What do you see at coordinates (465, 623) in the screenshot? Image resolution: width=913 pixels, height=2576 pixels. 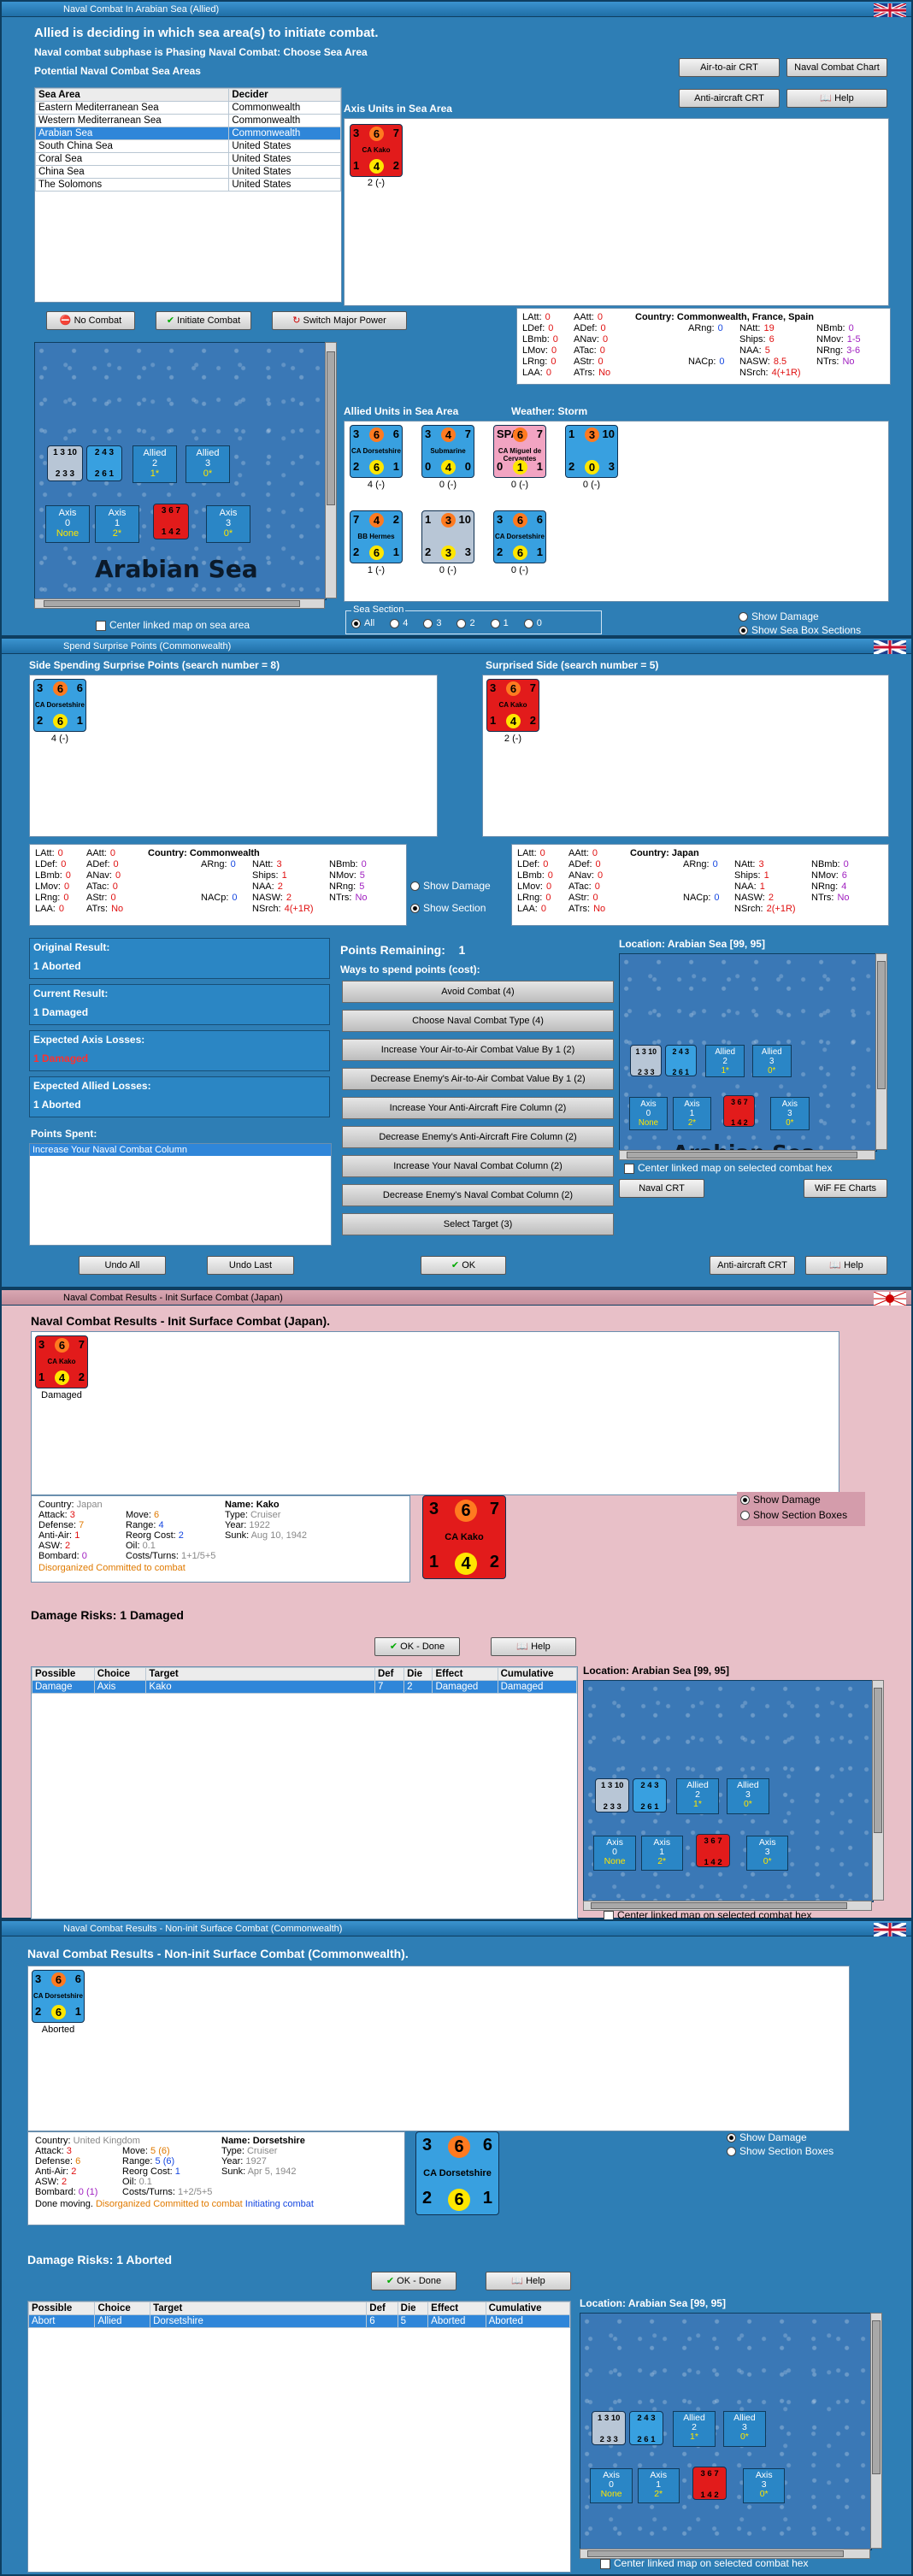 I see `sea-section-option: 2` at bounding box center [465, 623].